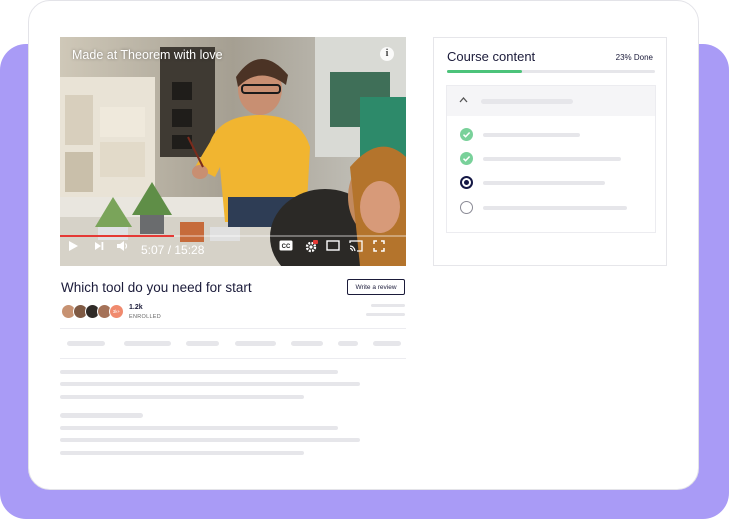 The image size is (729, 519). I want to click on fullscreen-icon, so click(381, 250).